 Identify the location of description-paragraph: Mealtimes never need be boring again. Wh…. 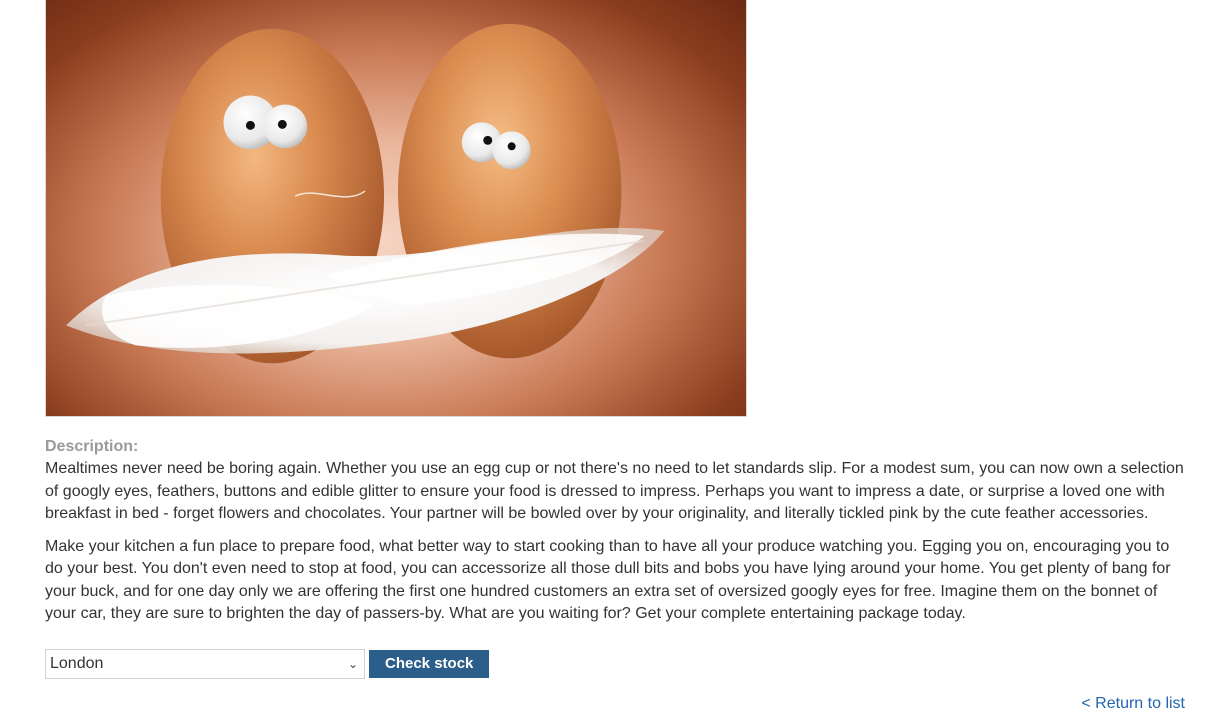
(614, 491).